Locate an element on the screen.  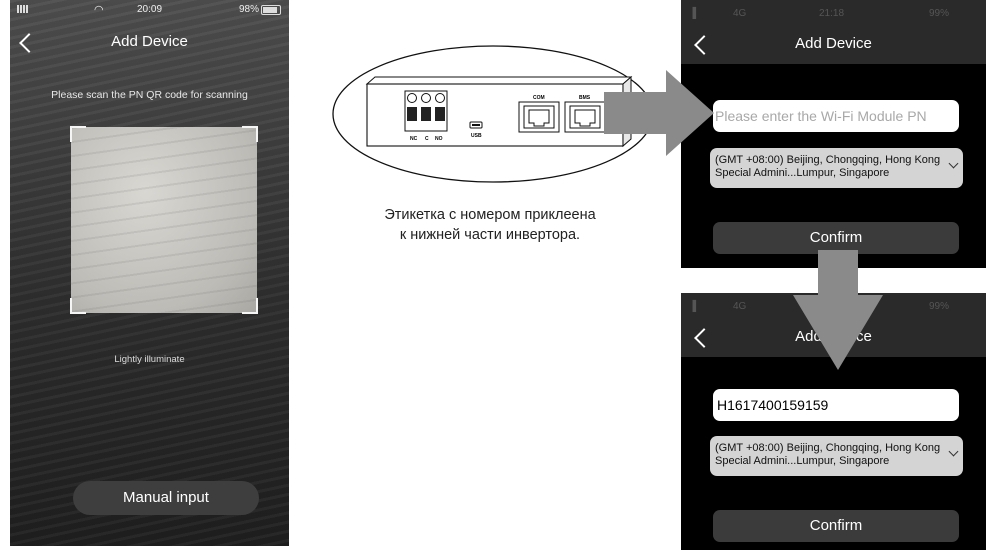
terminal-label-no: NO is located at coordinates (439, 139).